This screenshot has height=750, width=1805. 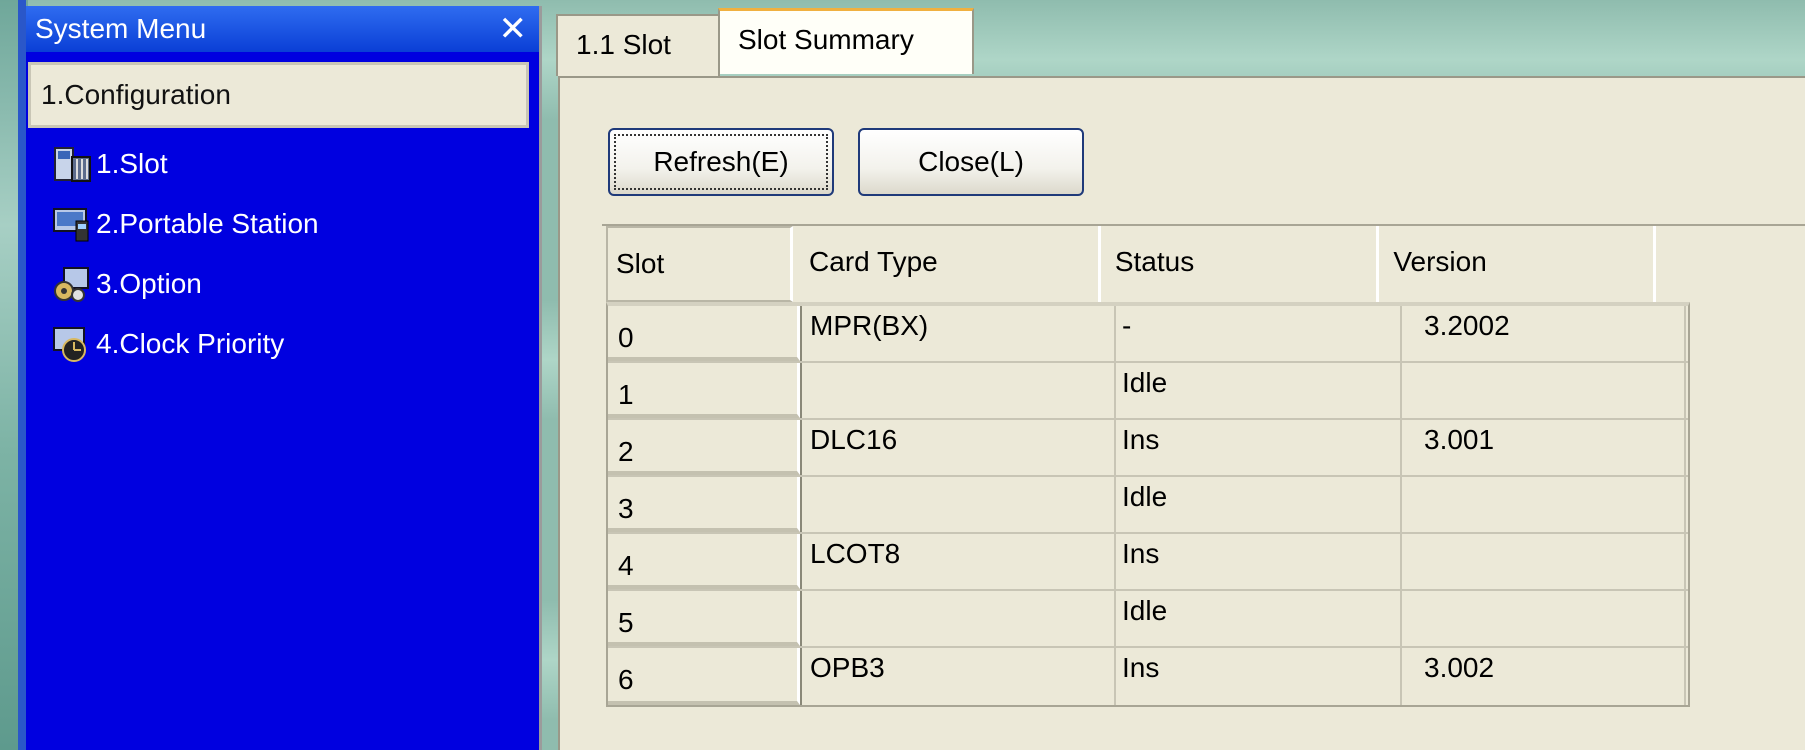 What do you see at coordinates (71, 225) in the screenshot?
I see `portable-station-icon` at bounding box center [71, 225].